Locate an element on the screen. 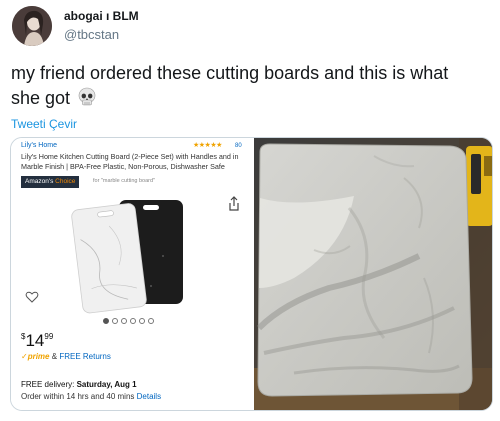 Image resolution: width=500 pixels, height=421 pixels. display-name: abogai ı BLM is located at coordinates (101, 16).